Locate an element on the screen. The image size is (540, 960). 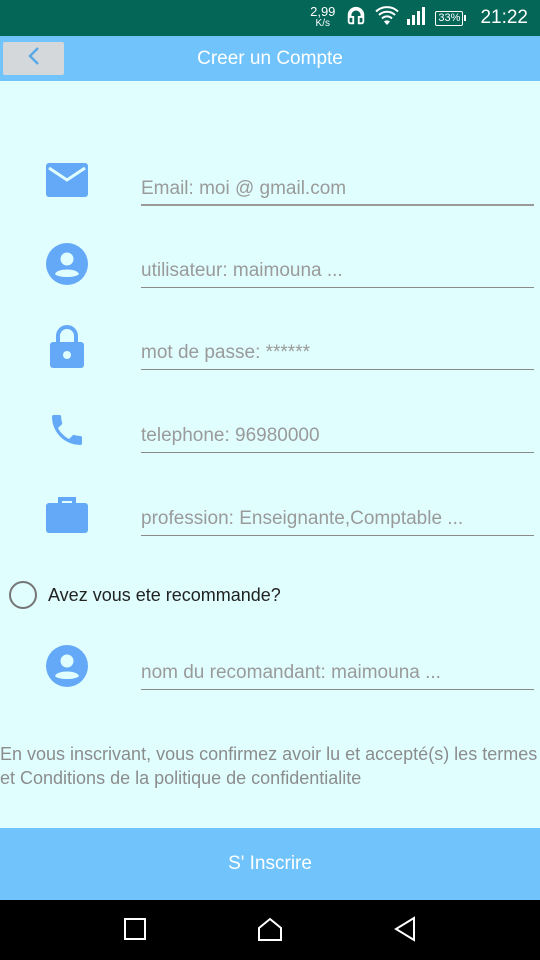
battery-level: 33% is located at coordinates (449, 18).